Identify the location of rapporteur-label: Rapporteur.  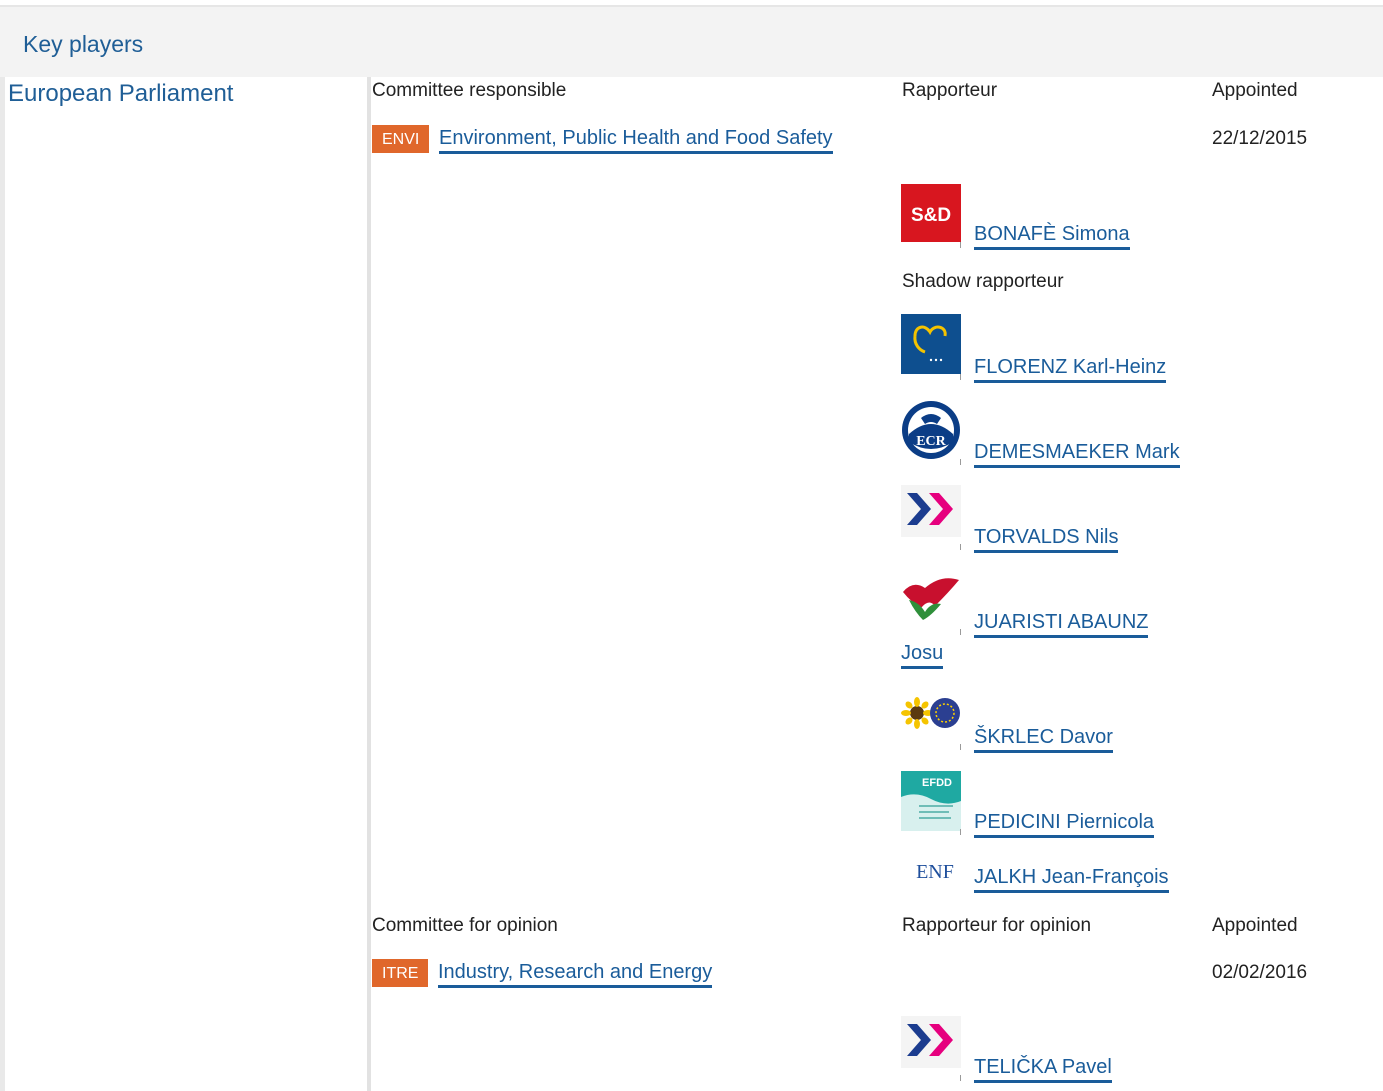
(950, 90).